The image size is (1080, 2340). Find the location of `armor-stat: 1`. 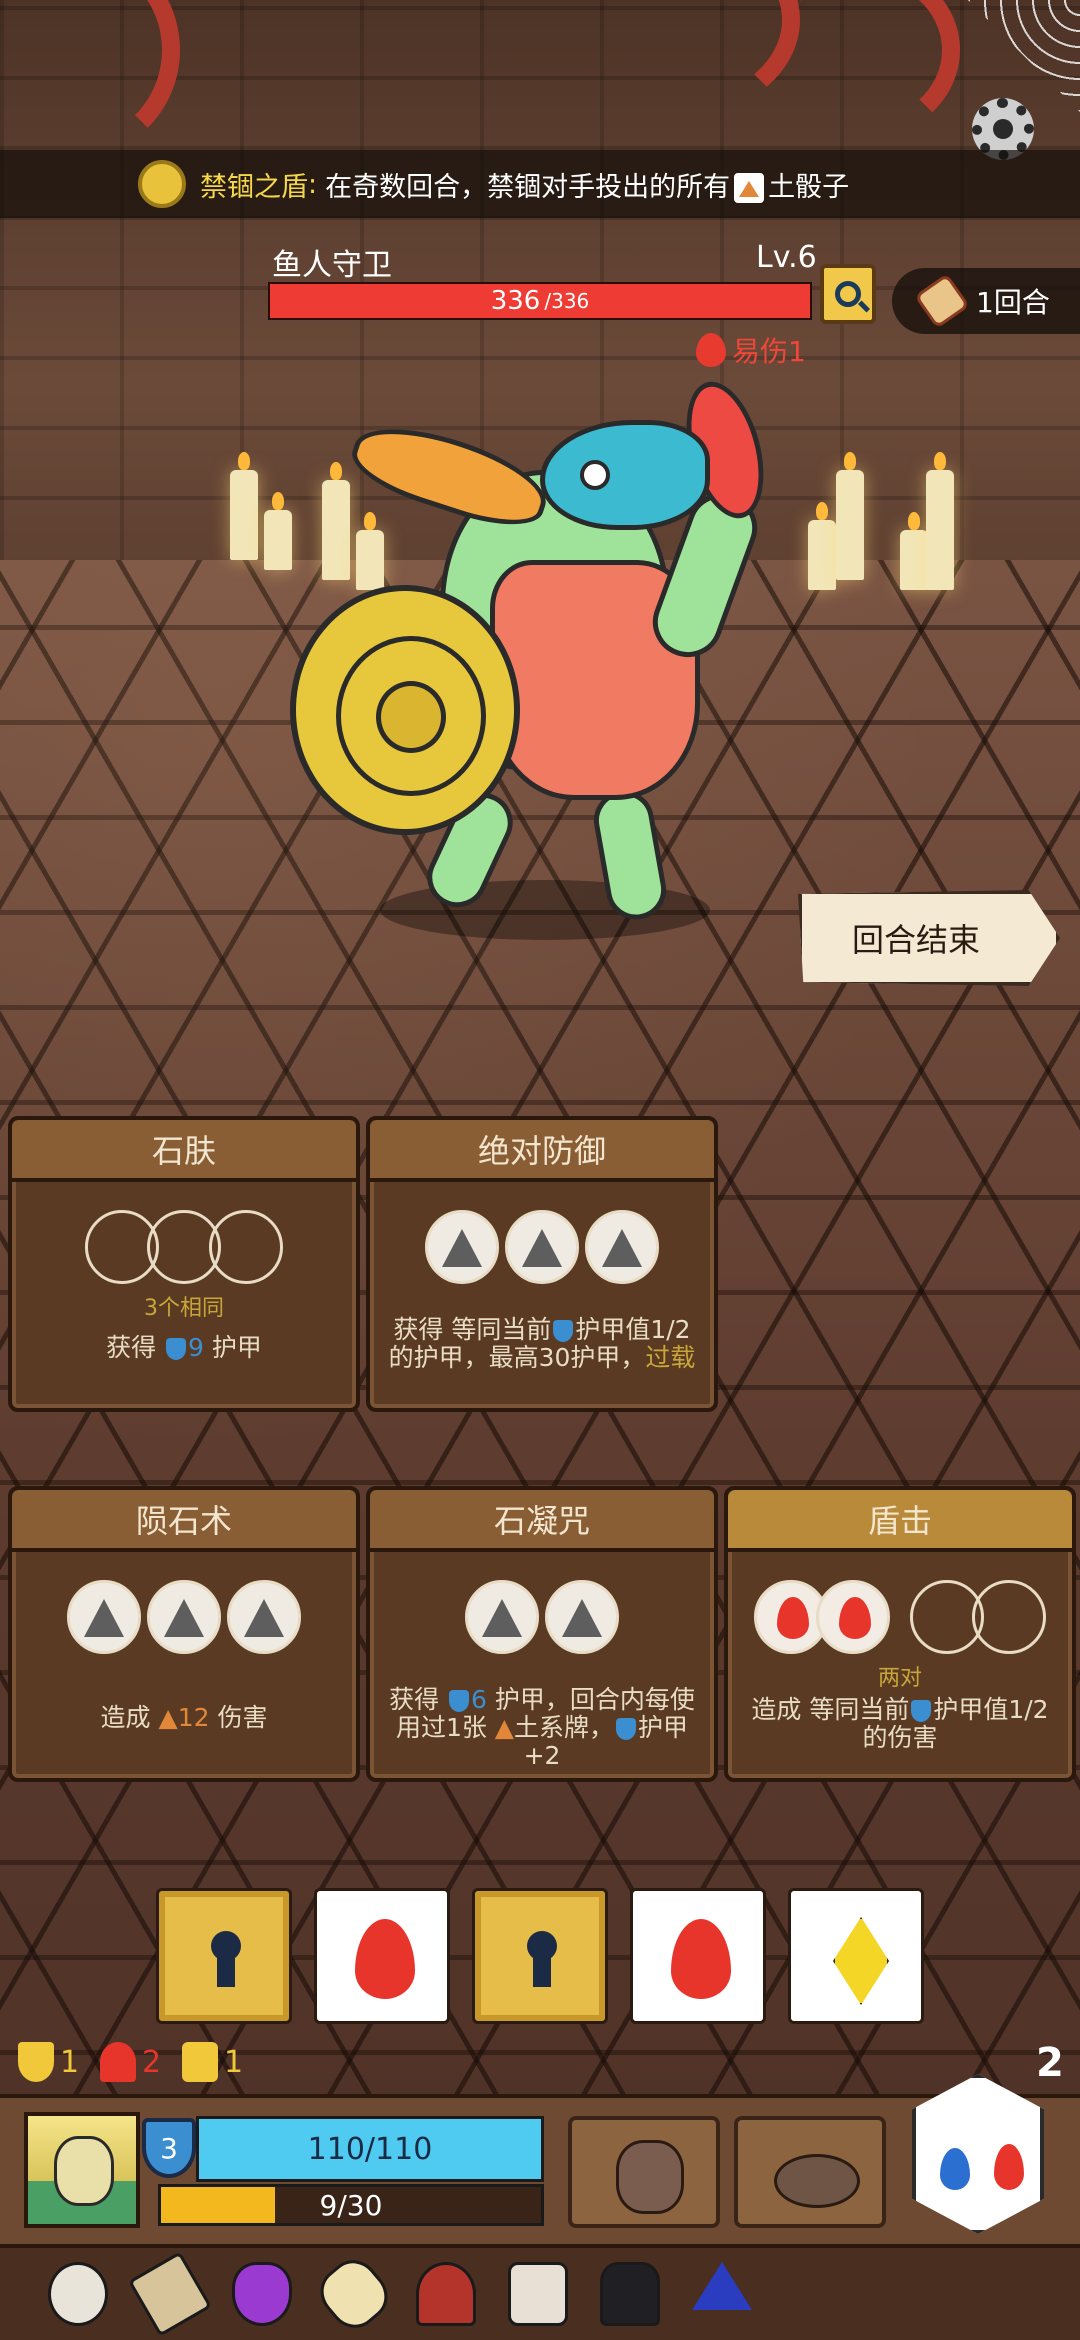

armor-stat: 1 is located at coordinates (48, 2062).